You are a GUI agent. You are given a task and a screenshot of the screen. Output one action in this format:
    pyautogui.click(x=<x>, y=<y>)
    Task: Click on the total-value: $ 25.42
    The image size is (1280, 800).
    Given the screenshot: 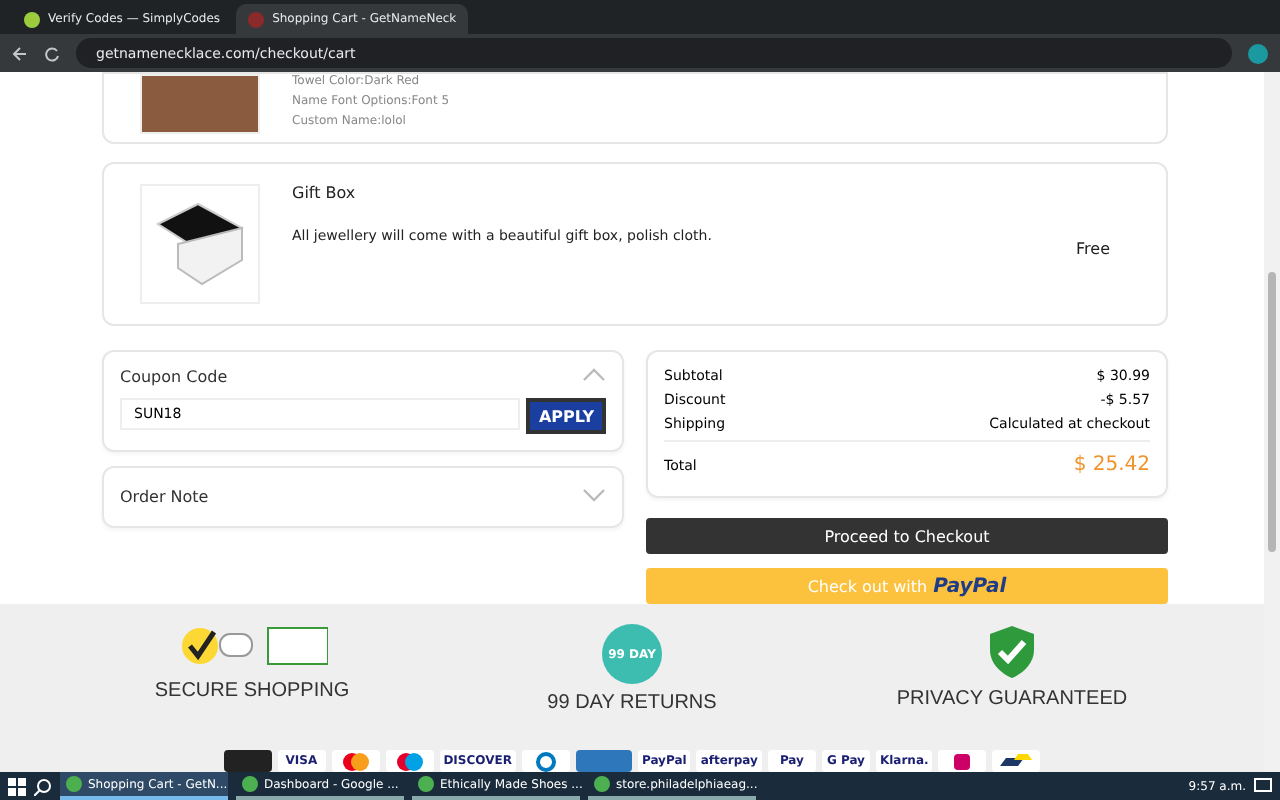 What is the action you would take?
    pyautogui.click(x=1111, y=465)
    